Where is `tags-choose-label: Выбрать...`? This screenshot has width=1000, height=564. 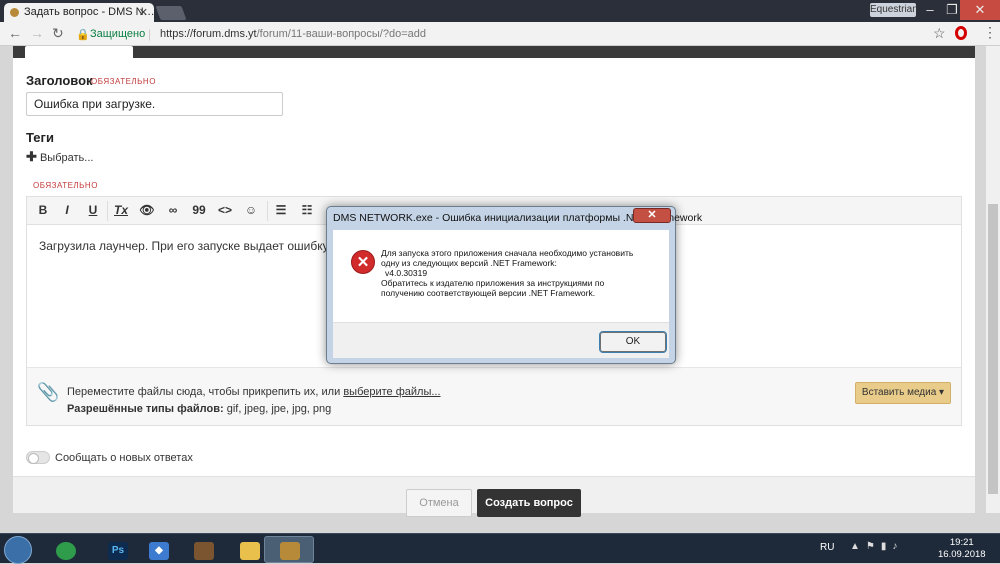 tags-choose-label: Выбрать... is located at coordinates (66, 158).